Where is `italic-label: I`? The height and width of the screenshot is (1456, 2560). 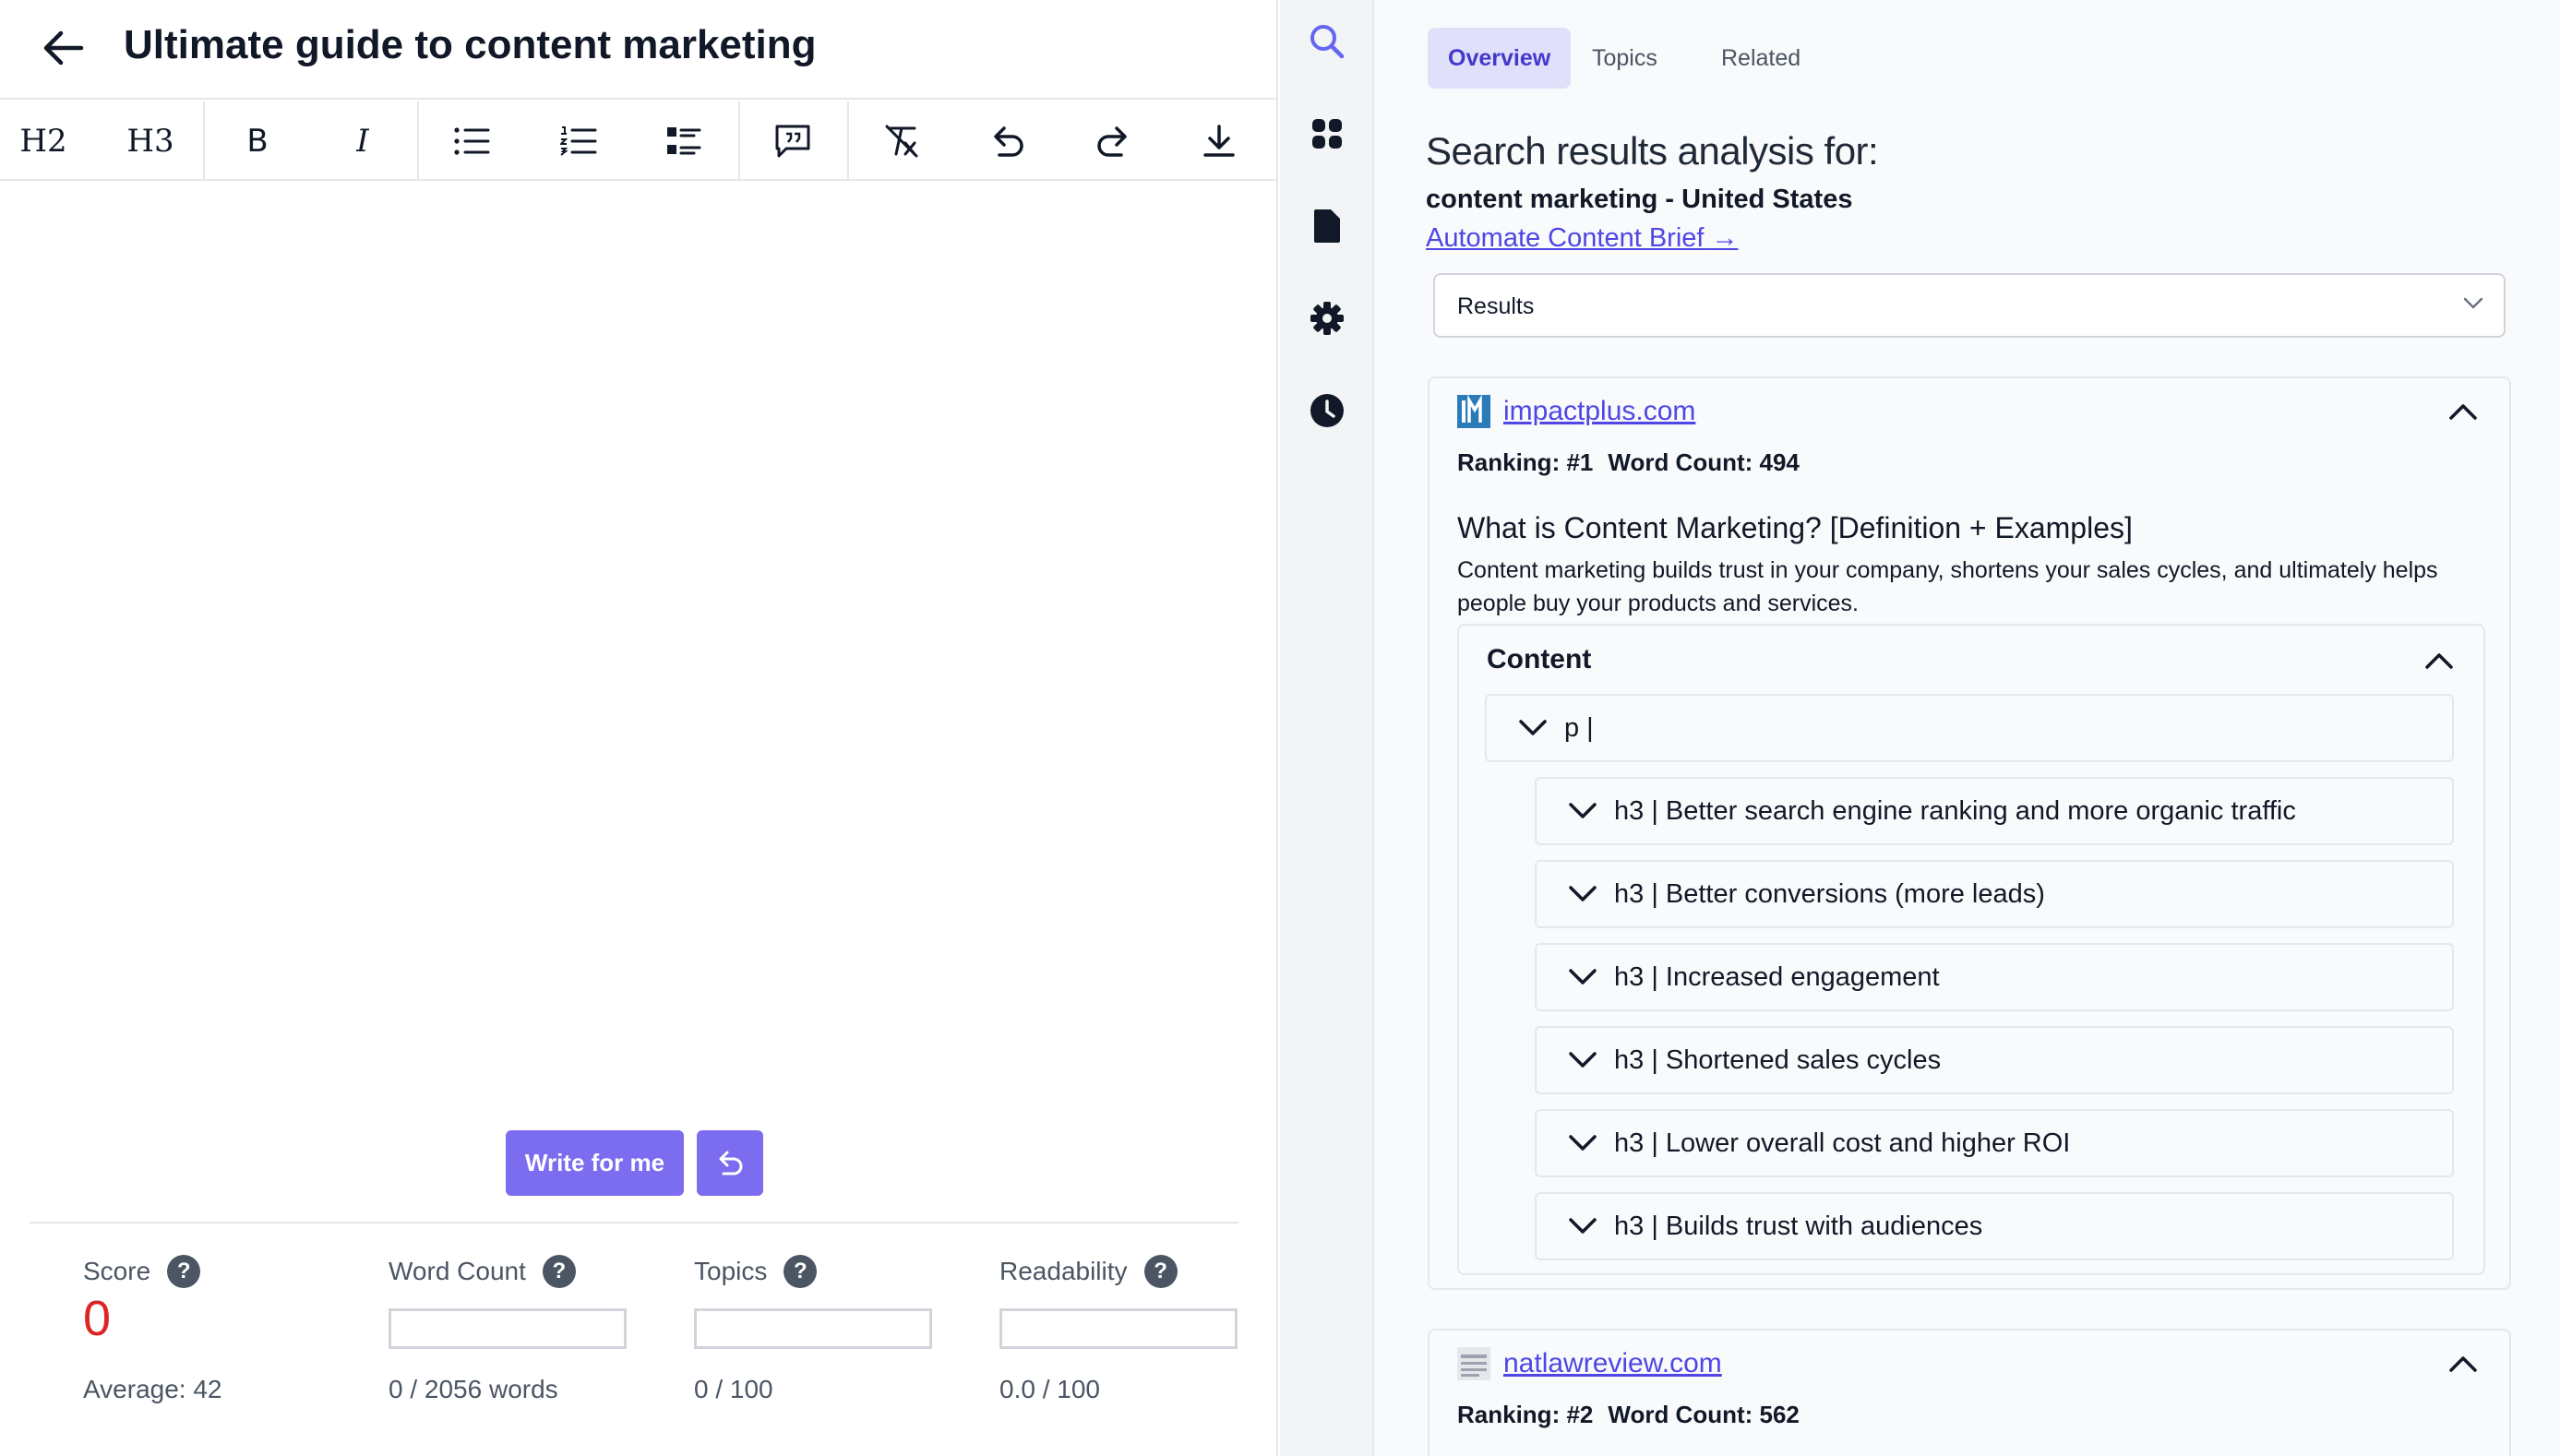 italic-label: I is located at coordinates (362, 141).